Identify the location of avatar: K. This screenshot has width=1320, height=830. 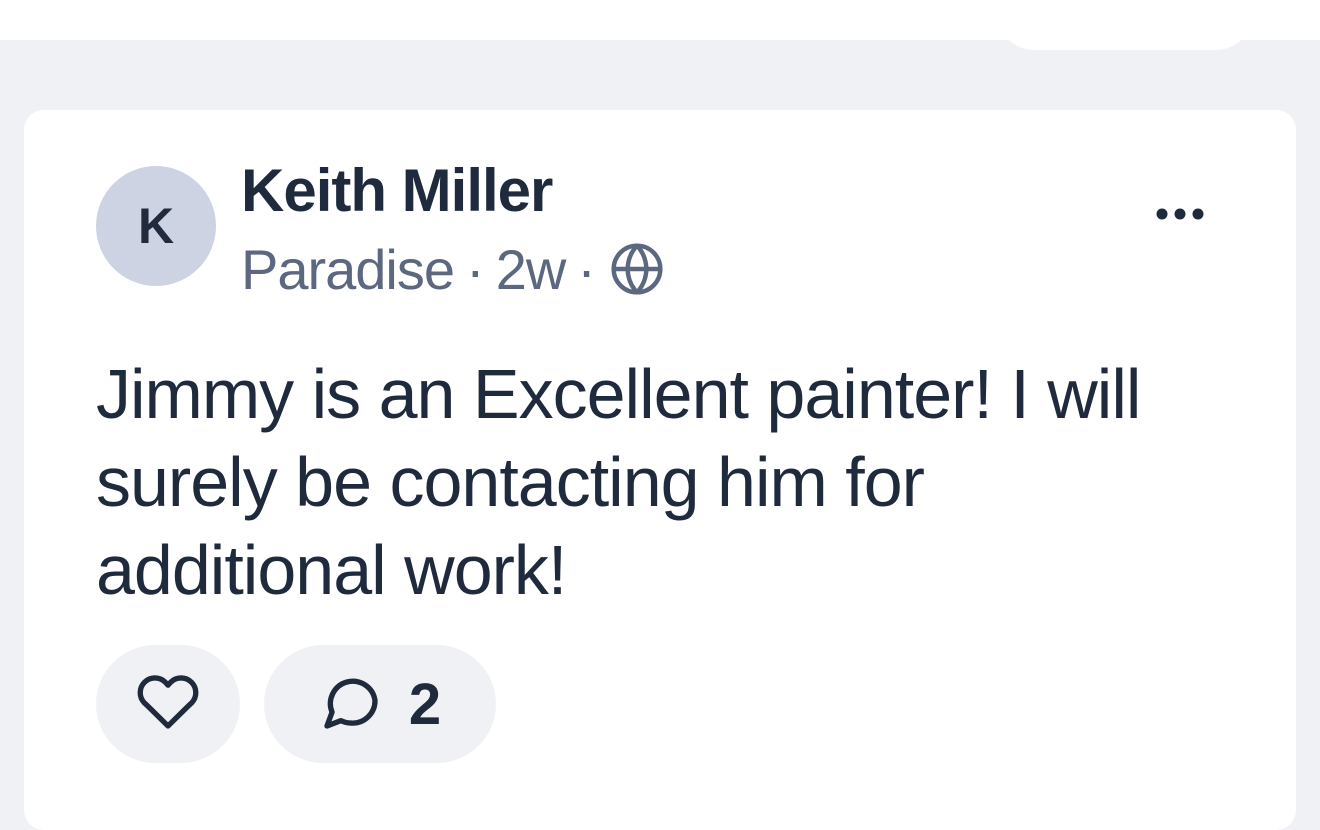
(156, 226).